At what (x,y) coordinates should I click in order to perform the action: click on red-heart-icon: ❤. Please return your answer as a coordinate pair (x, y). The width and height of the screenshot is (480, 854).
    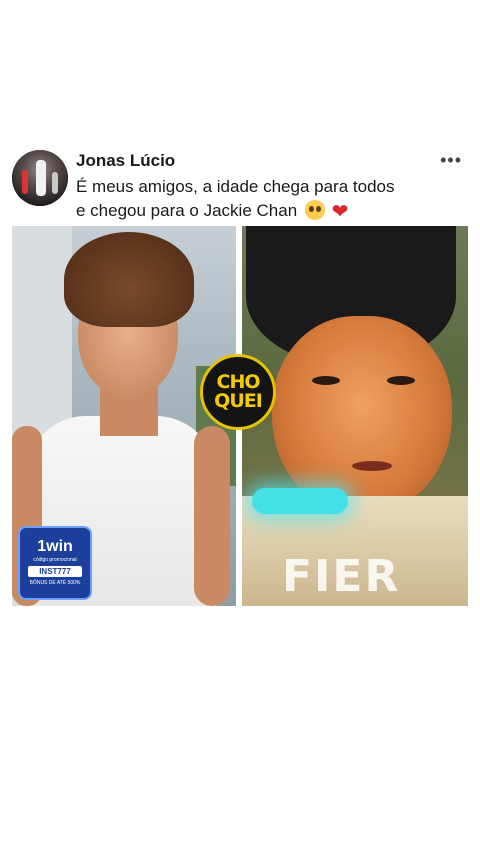
    Looking at the image, I should click on (340, 212).